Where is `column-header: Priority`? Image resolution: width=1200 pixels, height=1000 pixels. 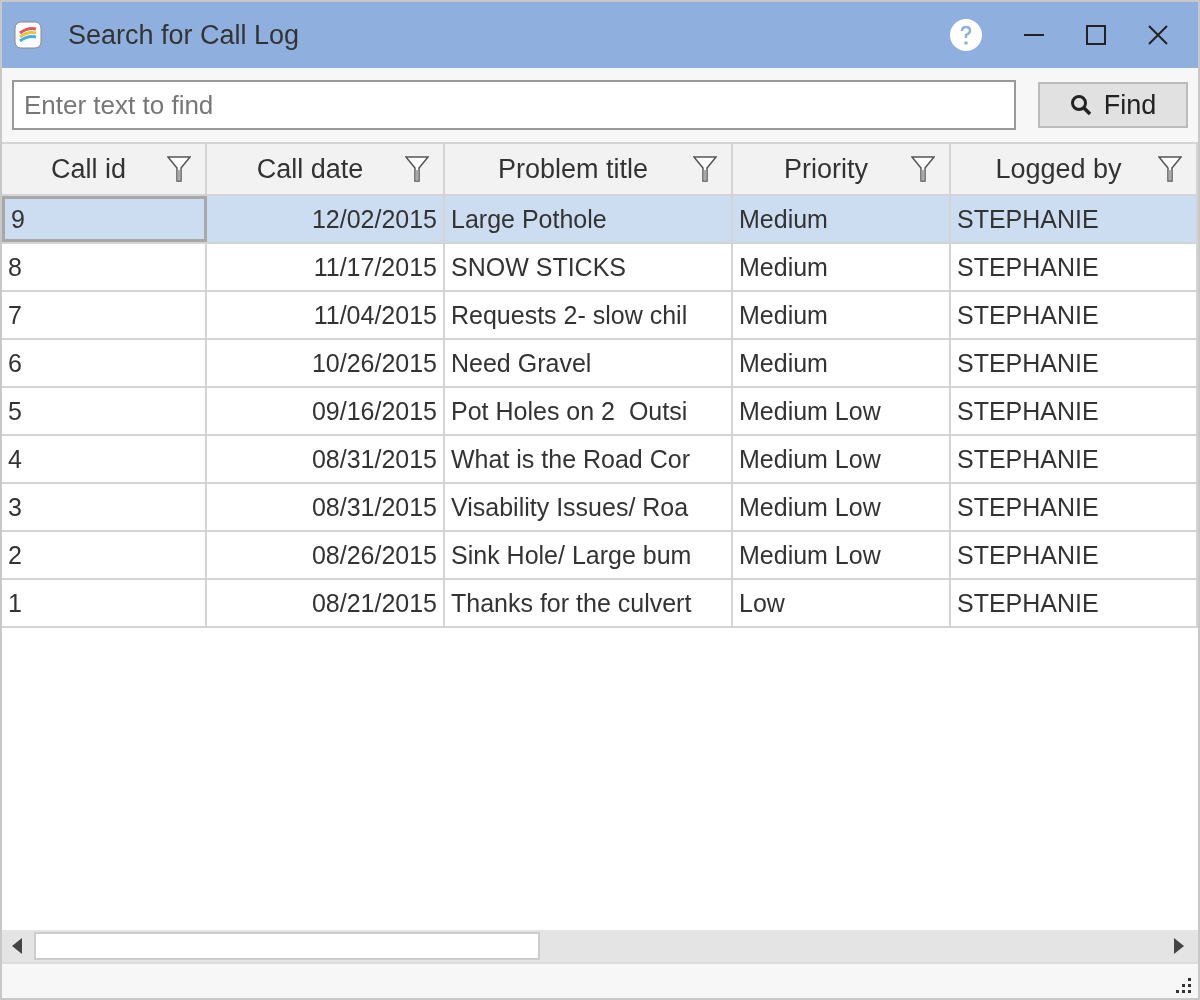 column-header: Priority is located at coordinates (842, 169).